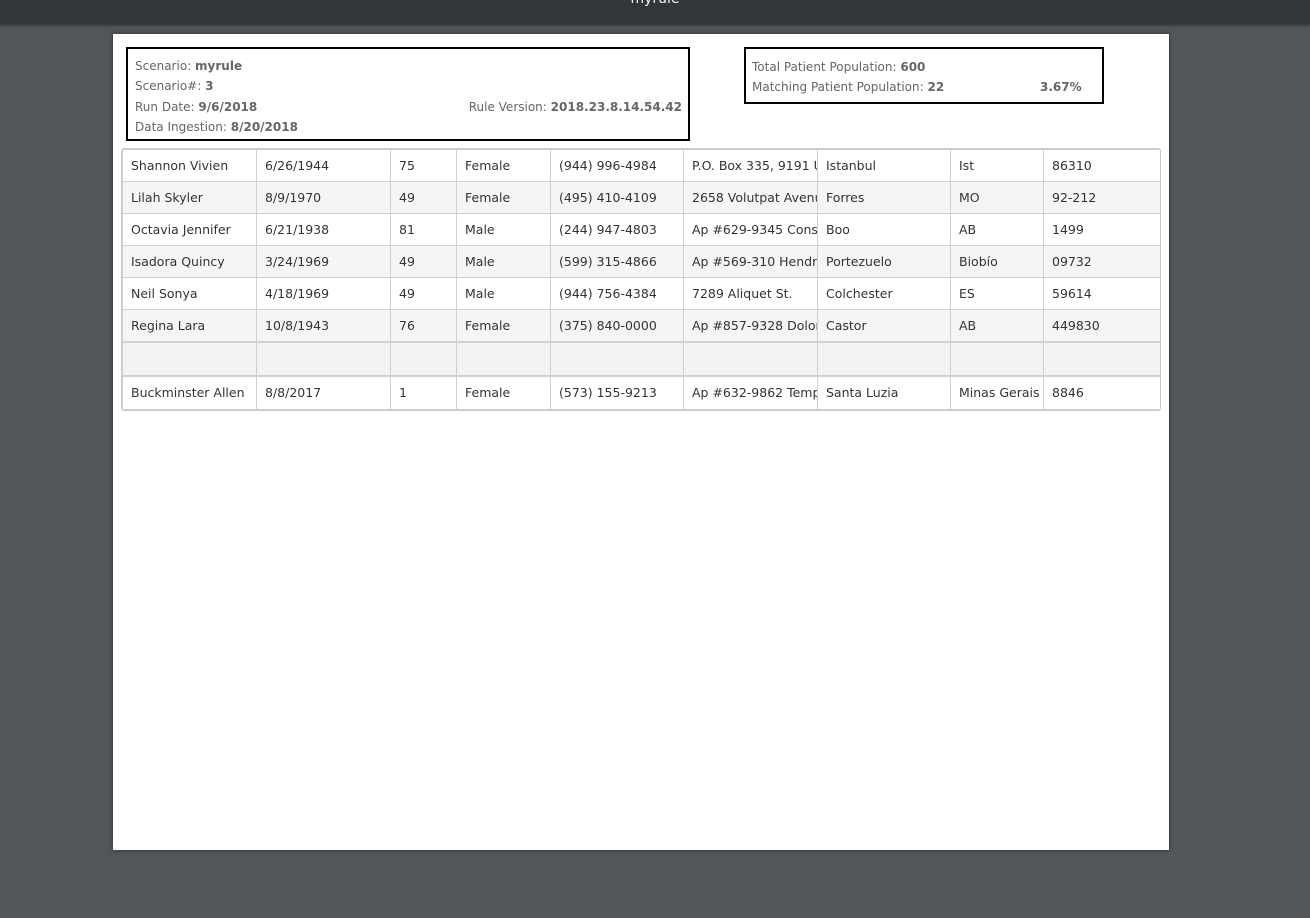  I want to click on patient-name-cell: Buckminster Allen, so click(189, 392).